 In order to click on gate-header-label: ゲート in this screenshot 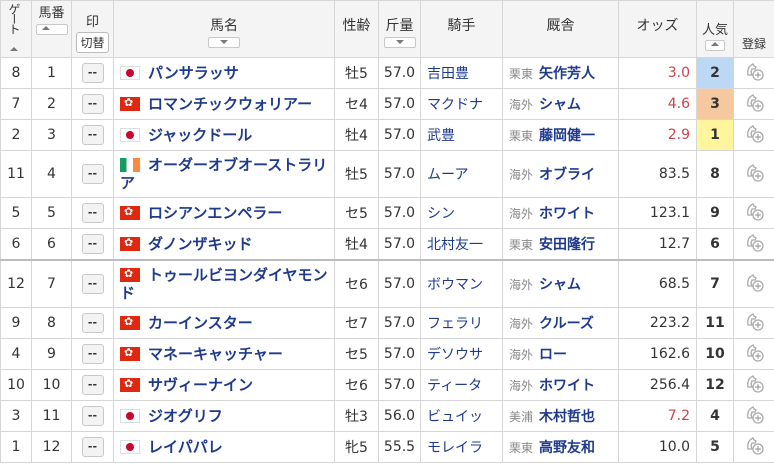, I will do `click(14, 18)`.